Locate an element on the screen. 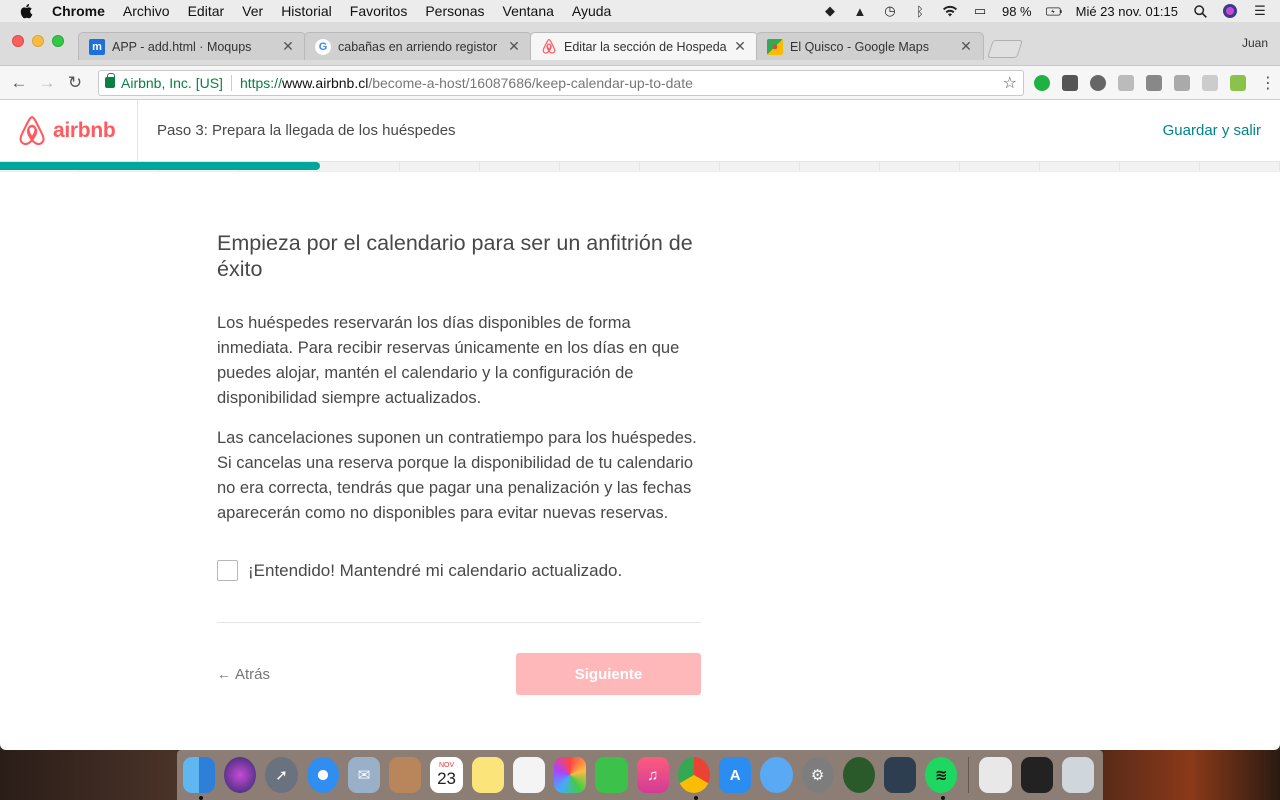 The image size is (1280, 800). drive-icon: ▲ is located at coordinates (860, 11).